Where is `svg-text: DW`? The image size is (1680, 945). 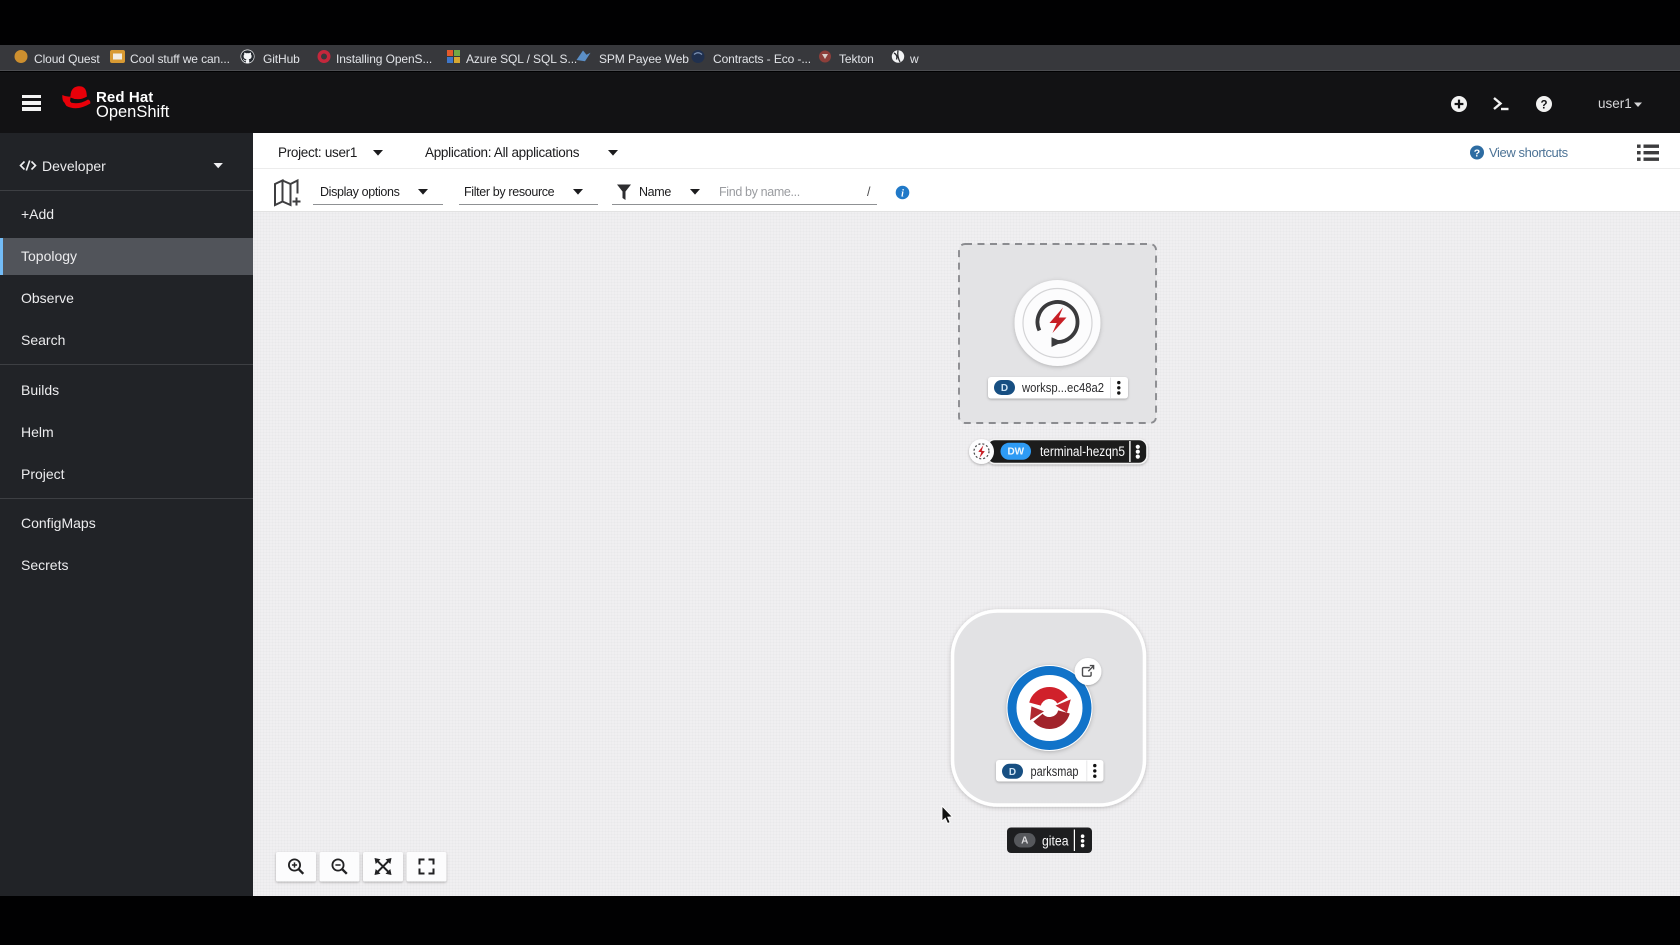
svg-text: DW is located at coordinates (1015, 452).